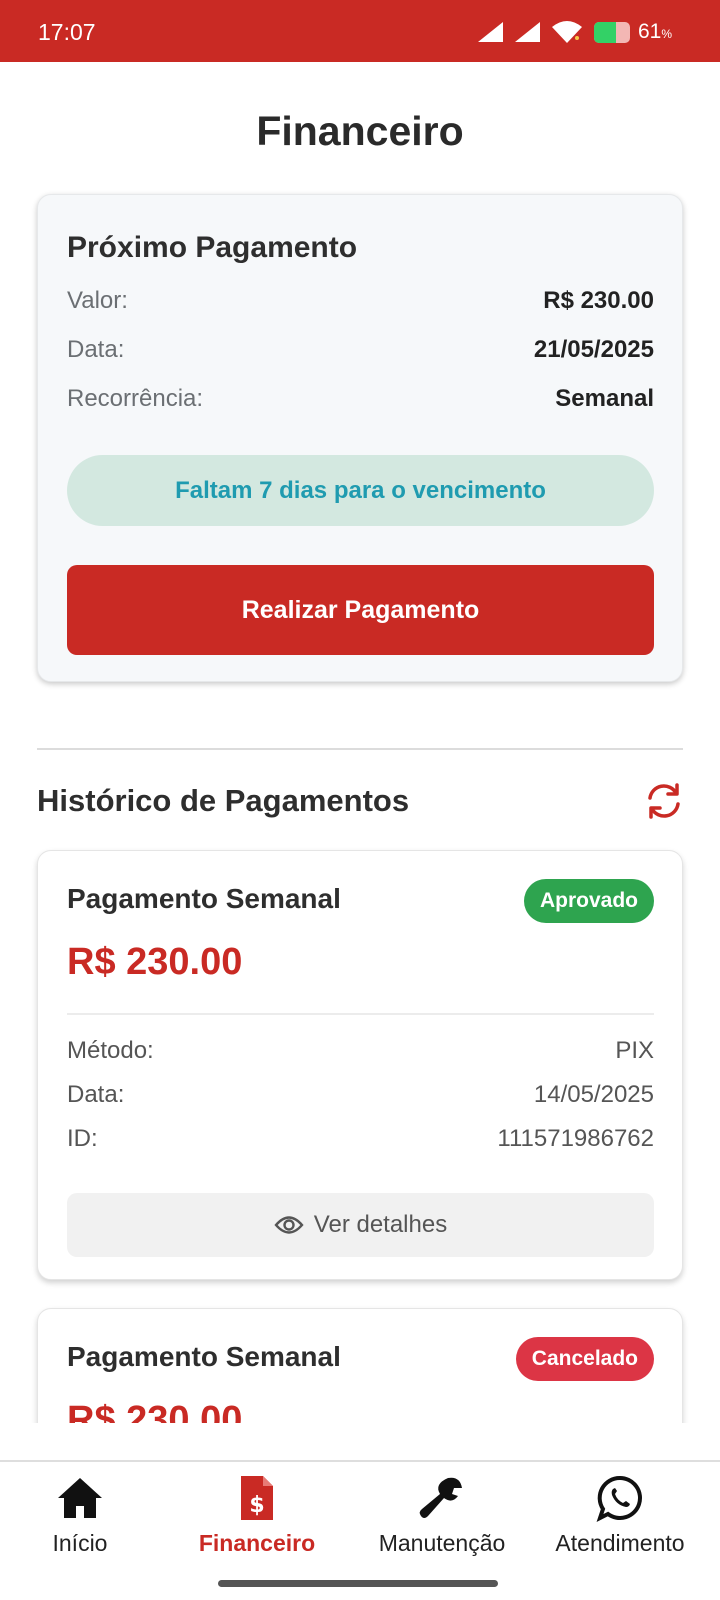  I want to click on nav-item-manutencao: Manutenção, so click(442, 1515).